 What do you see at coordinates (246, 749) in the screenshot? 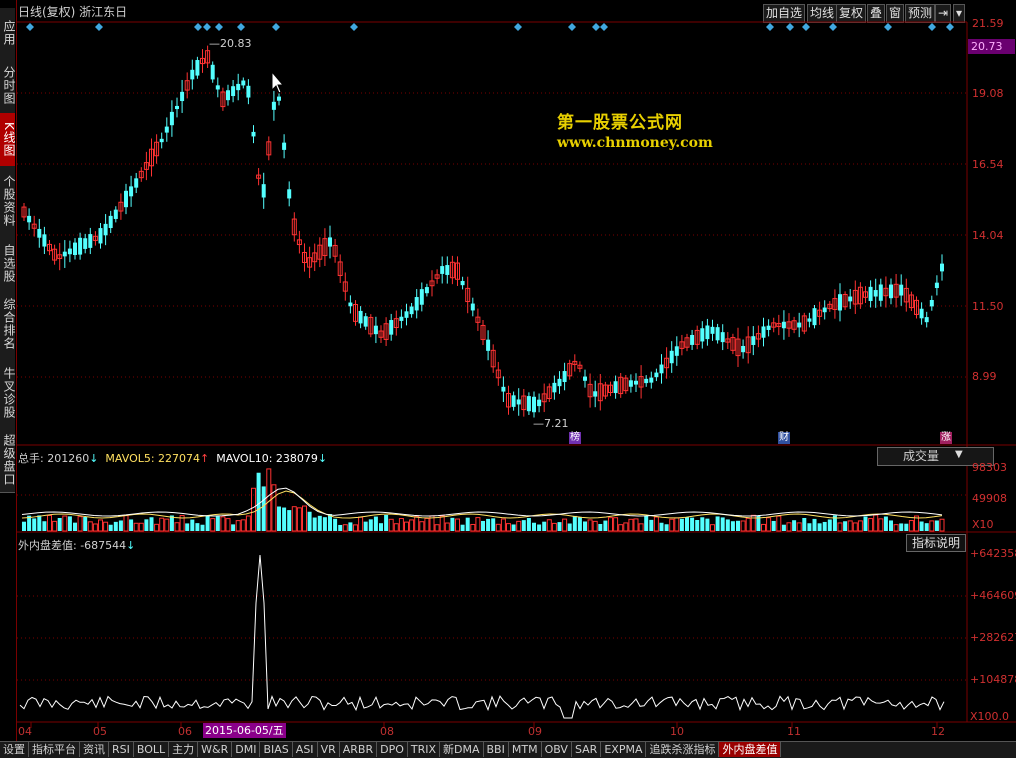
I see `indicator-tab: DMI` at bounding box center [246, 749].